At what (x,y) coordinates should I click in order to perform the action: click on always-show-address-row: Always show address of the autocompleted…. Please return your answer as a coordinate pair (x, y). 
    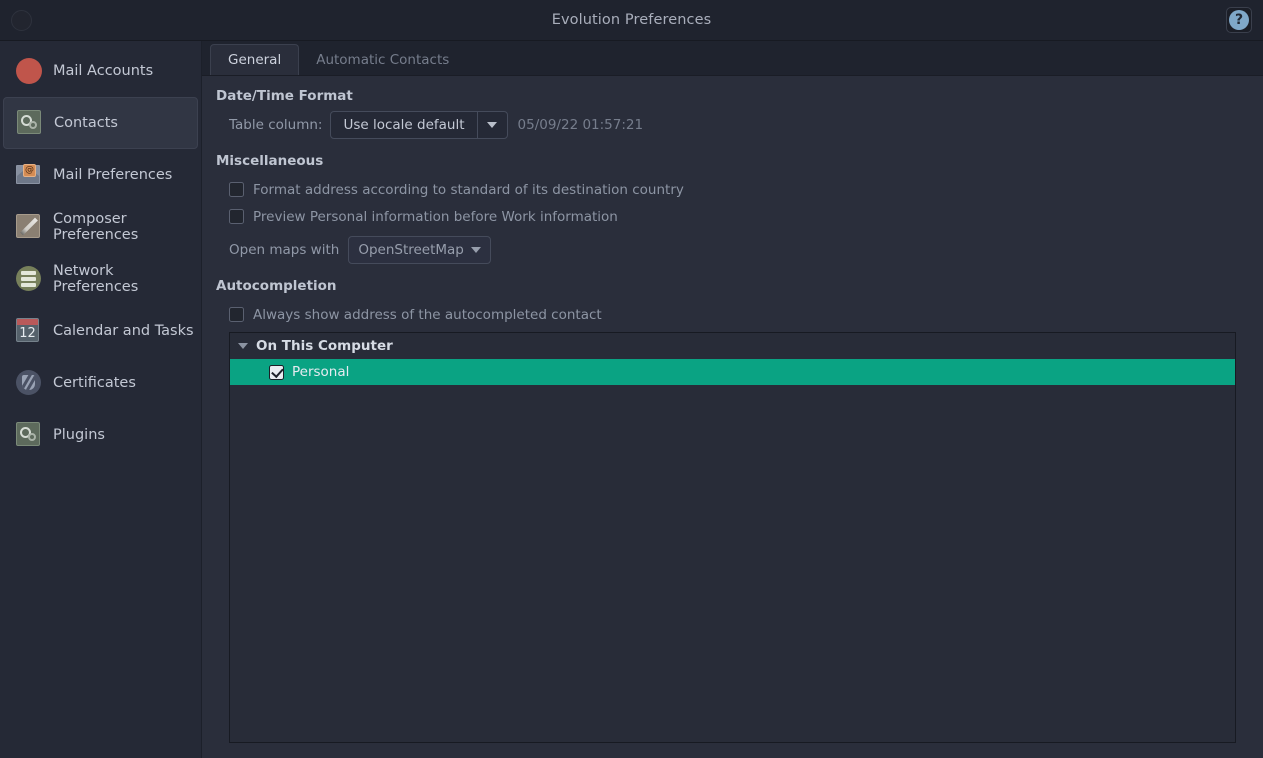
    Looking at the image, I should click on (739, 314).